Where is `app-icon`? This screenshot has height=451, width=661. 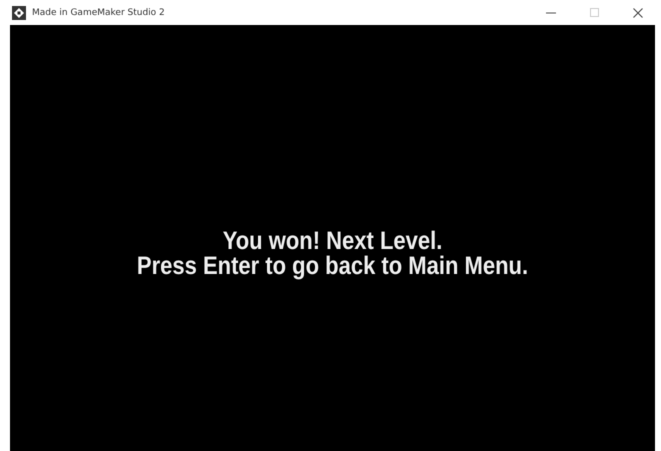
app-icon is located at coordinates (19, 13).